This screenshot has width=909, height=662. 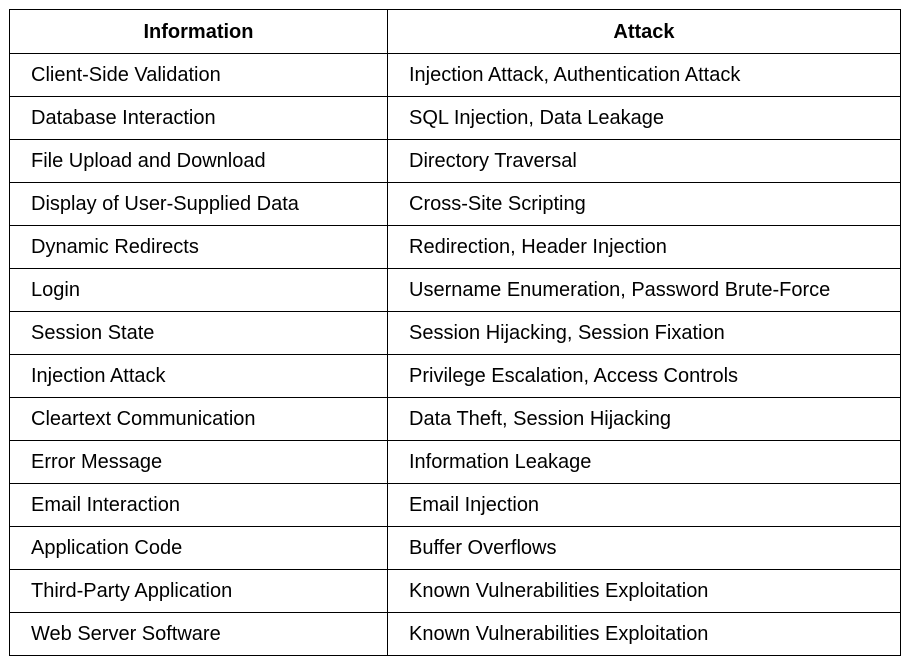 I want to click on header-attack: Attack, so click(x=644, y=31).